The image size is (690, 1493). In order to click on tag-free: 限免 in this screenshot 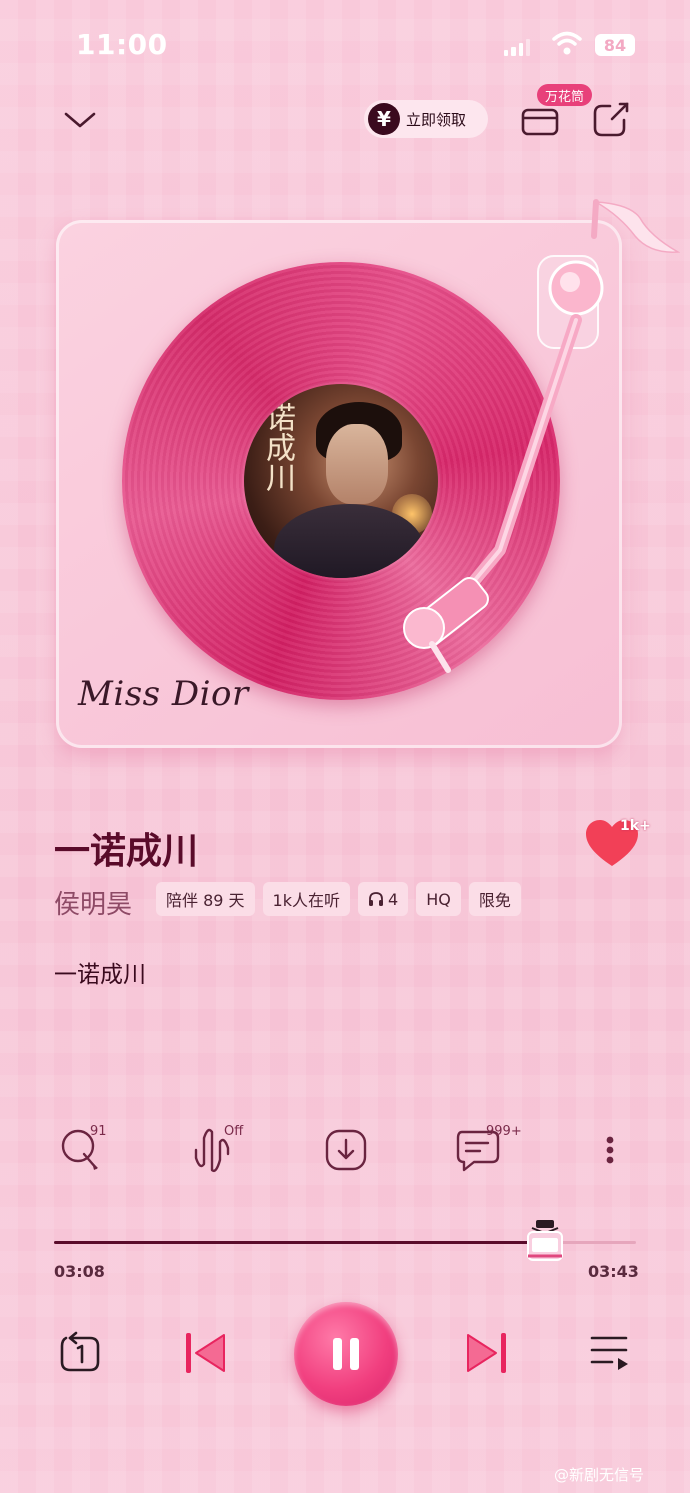, I will do `click(494, 899)`.